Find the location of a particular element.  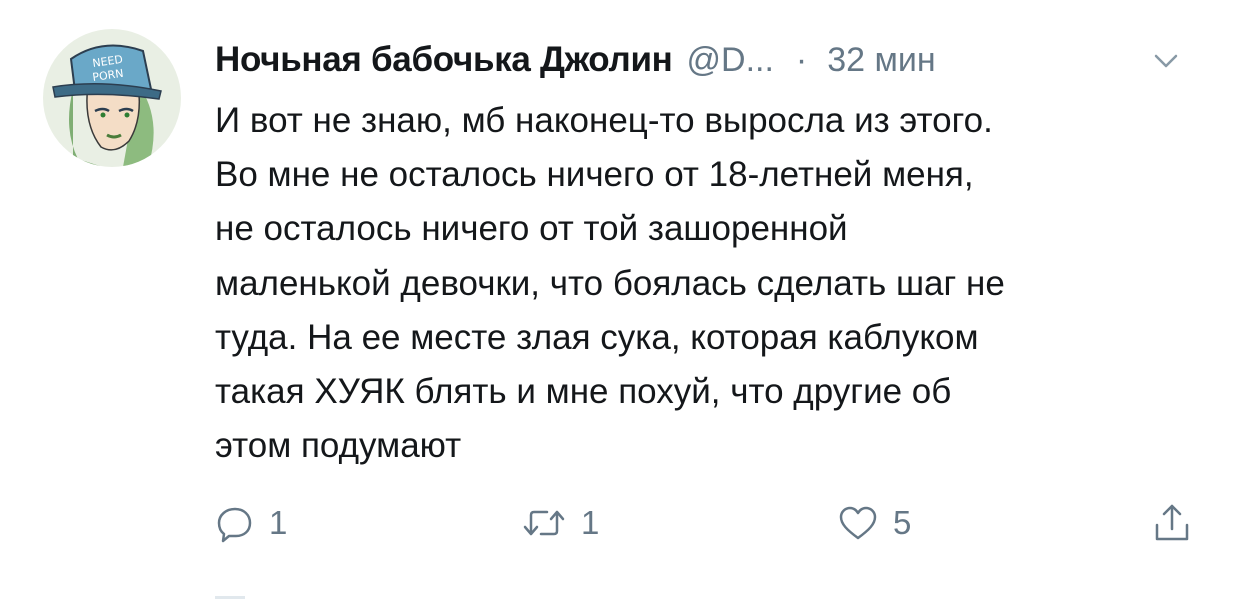

tweet-text-line: не осталось ничего от той зашоренной is located at coordinates (531, 229).